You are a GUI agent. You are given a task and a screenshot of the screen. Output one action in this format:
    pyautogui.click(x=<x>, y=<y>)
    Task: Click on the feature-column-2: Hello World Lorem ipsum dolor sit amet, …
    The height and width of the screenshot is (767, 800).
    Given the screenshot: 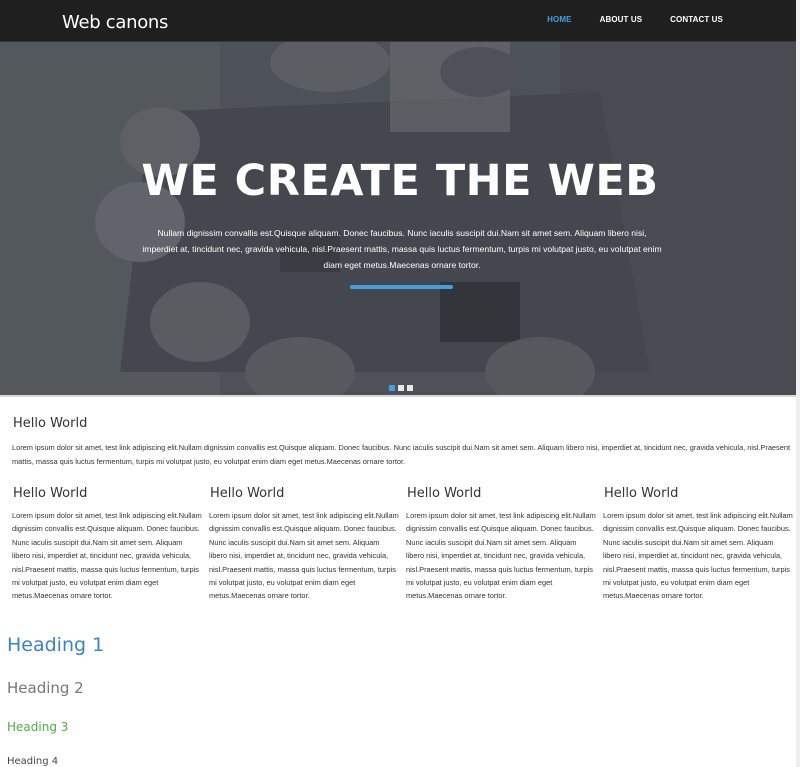 What is the action you would take?
    pyautogui.click(x=304, y=544)
    